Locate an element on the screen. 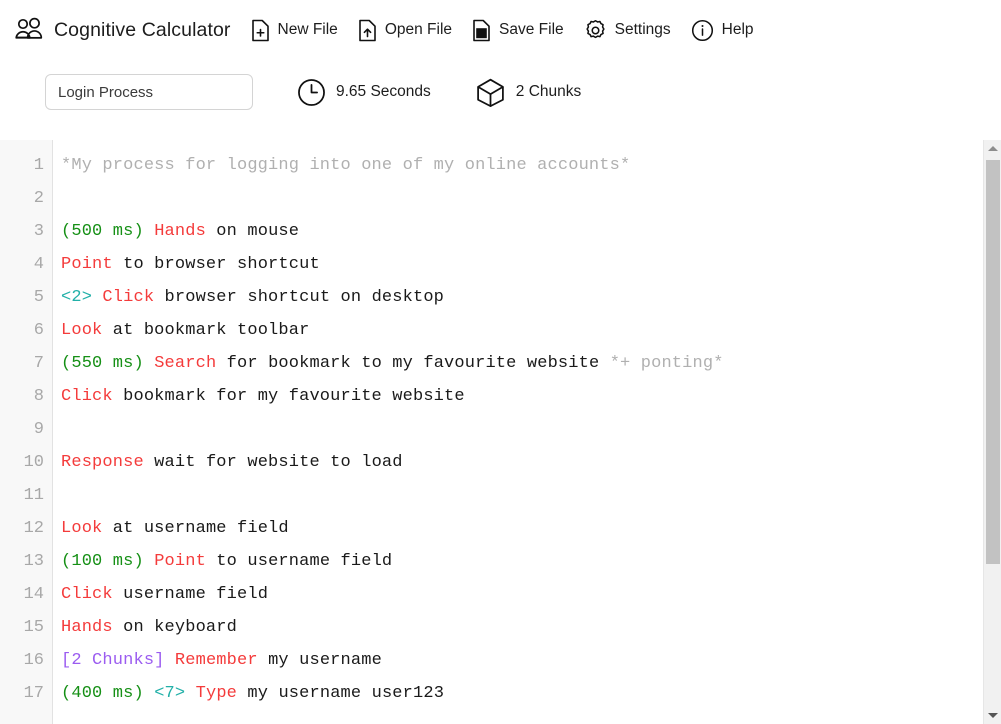  code-line: Response wait for website to load is located at coordinates (522, 462).